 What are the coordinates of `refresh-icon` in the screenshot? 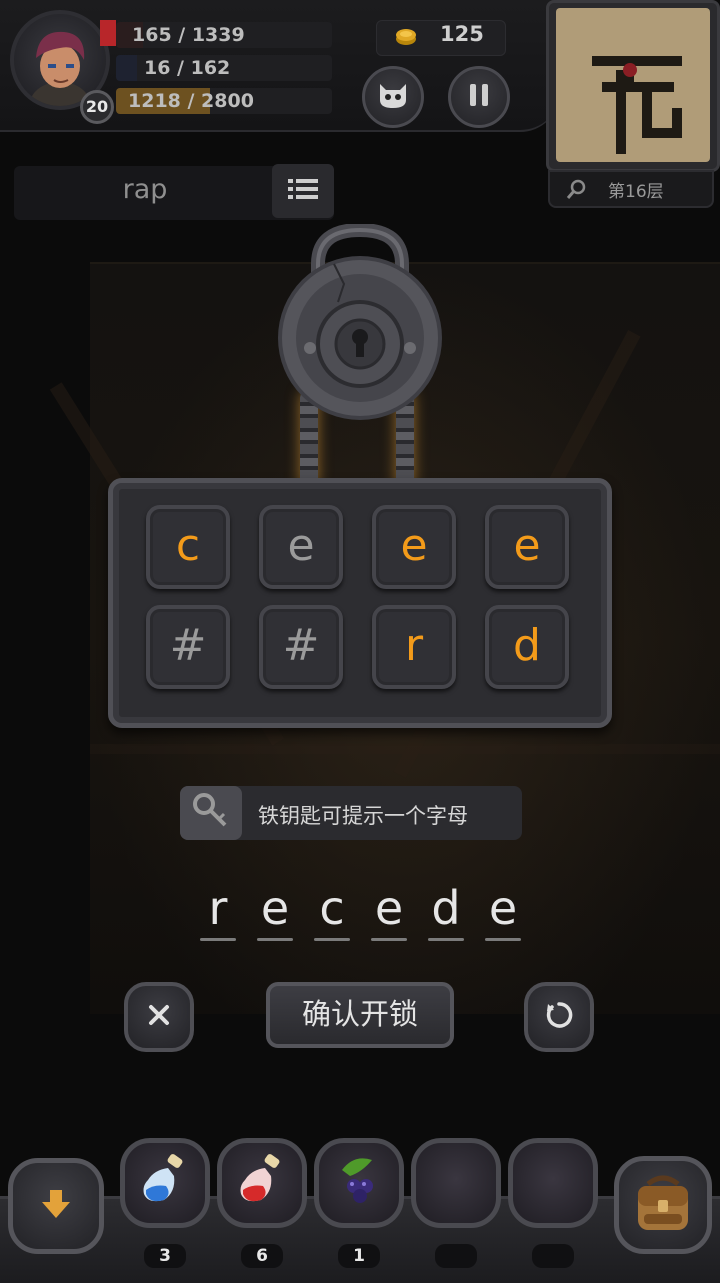 It's located at (559, 1017).